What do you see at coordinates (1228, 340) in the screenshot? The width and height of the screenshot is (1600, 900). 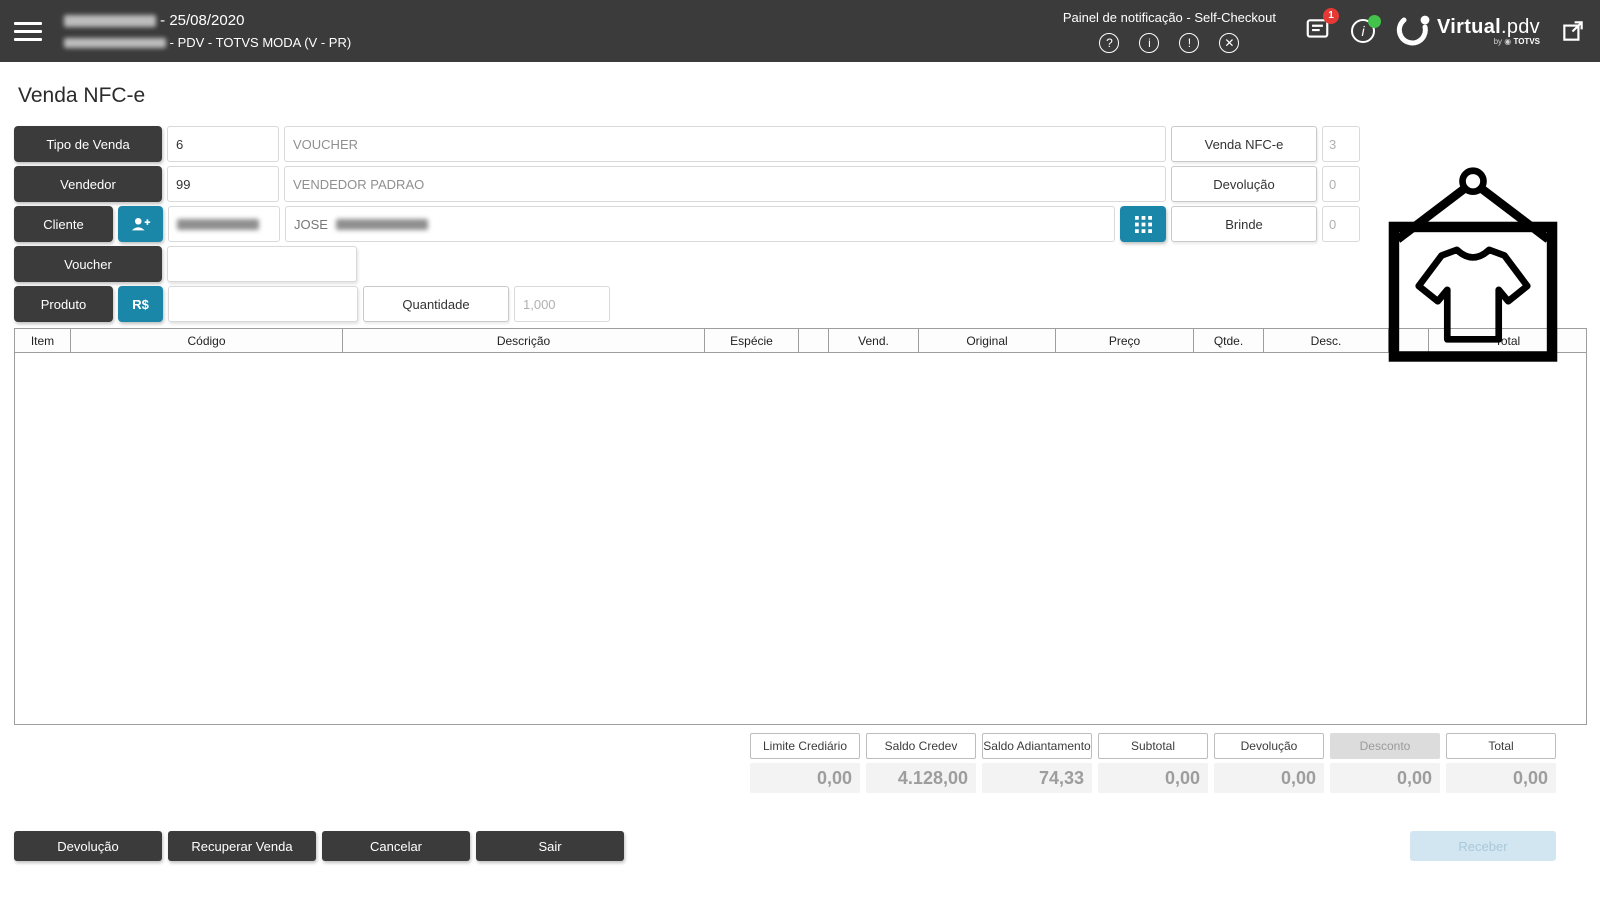 I see `col-header-qtde: Qtde.` at bounding box center [1228, 340].